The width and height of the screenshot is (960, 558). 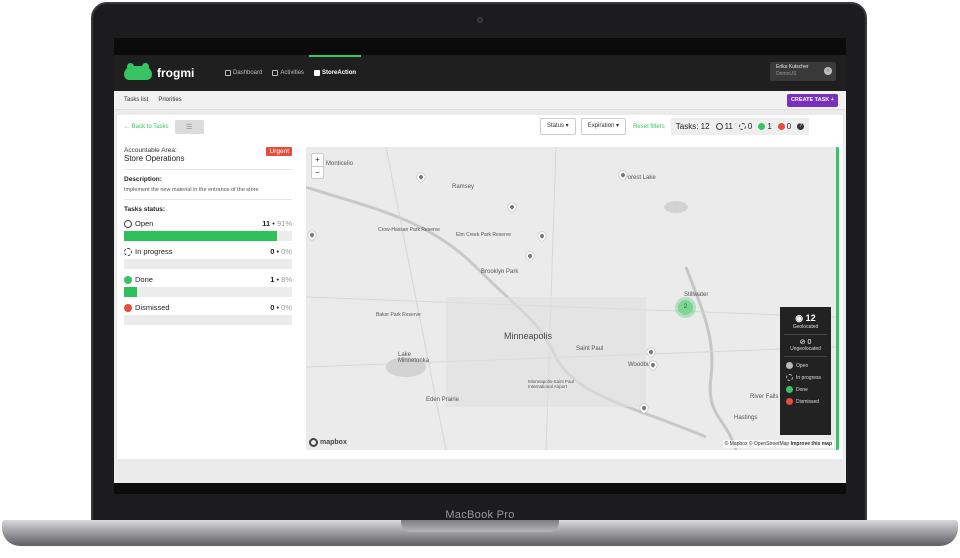 What do you see at coordinates (152, 307) in the screenshot?
I see `status-dismissed-label: Dismissed` at bounding box center [152, 307].